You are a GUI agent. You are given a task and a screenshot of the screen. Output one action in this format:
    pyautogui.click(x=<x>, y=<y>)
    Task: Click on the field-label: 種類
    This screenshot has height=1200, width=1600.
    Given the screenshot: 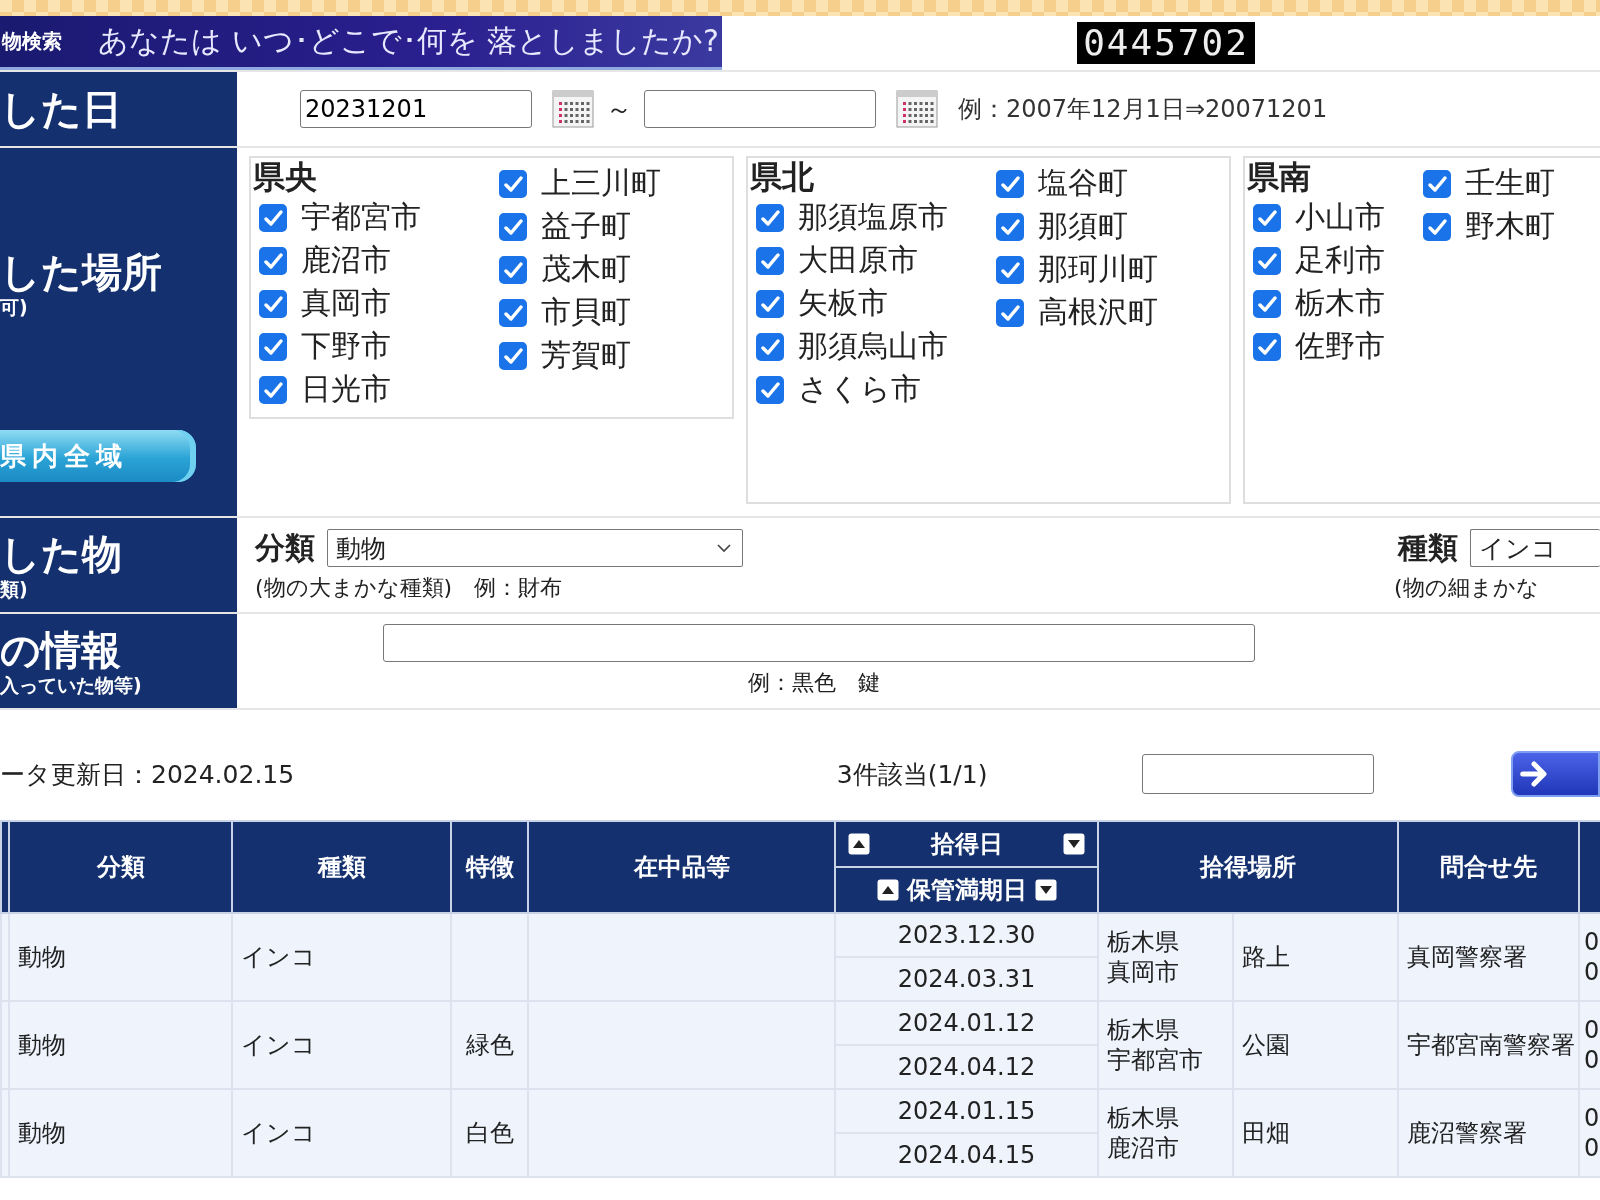 What is the action you would take?
    pyautogui.click(x=1428, y=547)
    